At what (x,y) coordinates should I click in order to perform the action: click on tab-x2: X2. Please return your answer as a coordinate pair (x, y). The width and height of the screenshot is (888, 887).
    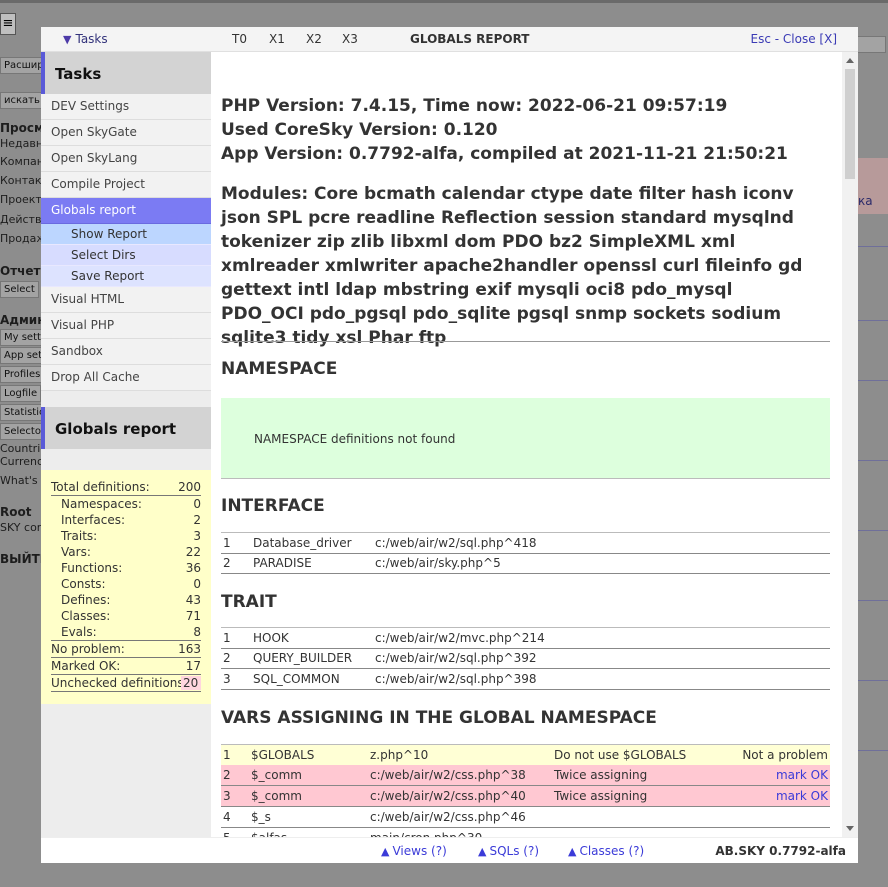
    Looking at the image, I should click on (314, 39).